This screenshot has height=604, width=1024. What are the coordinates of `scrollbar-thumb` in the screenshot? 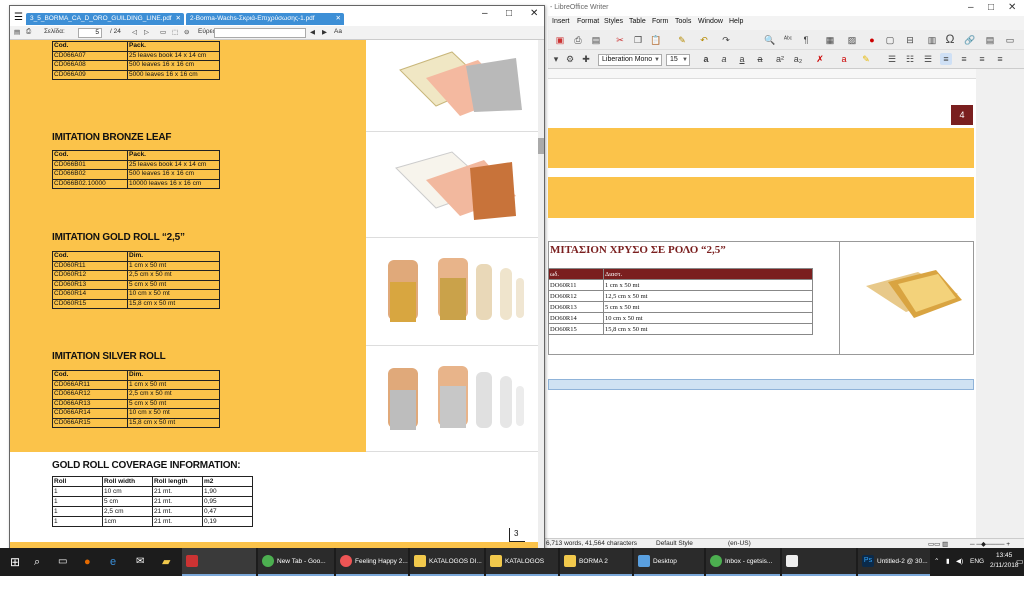 It's located at (541, 146).